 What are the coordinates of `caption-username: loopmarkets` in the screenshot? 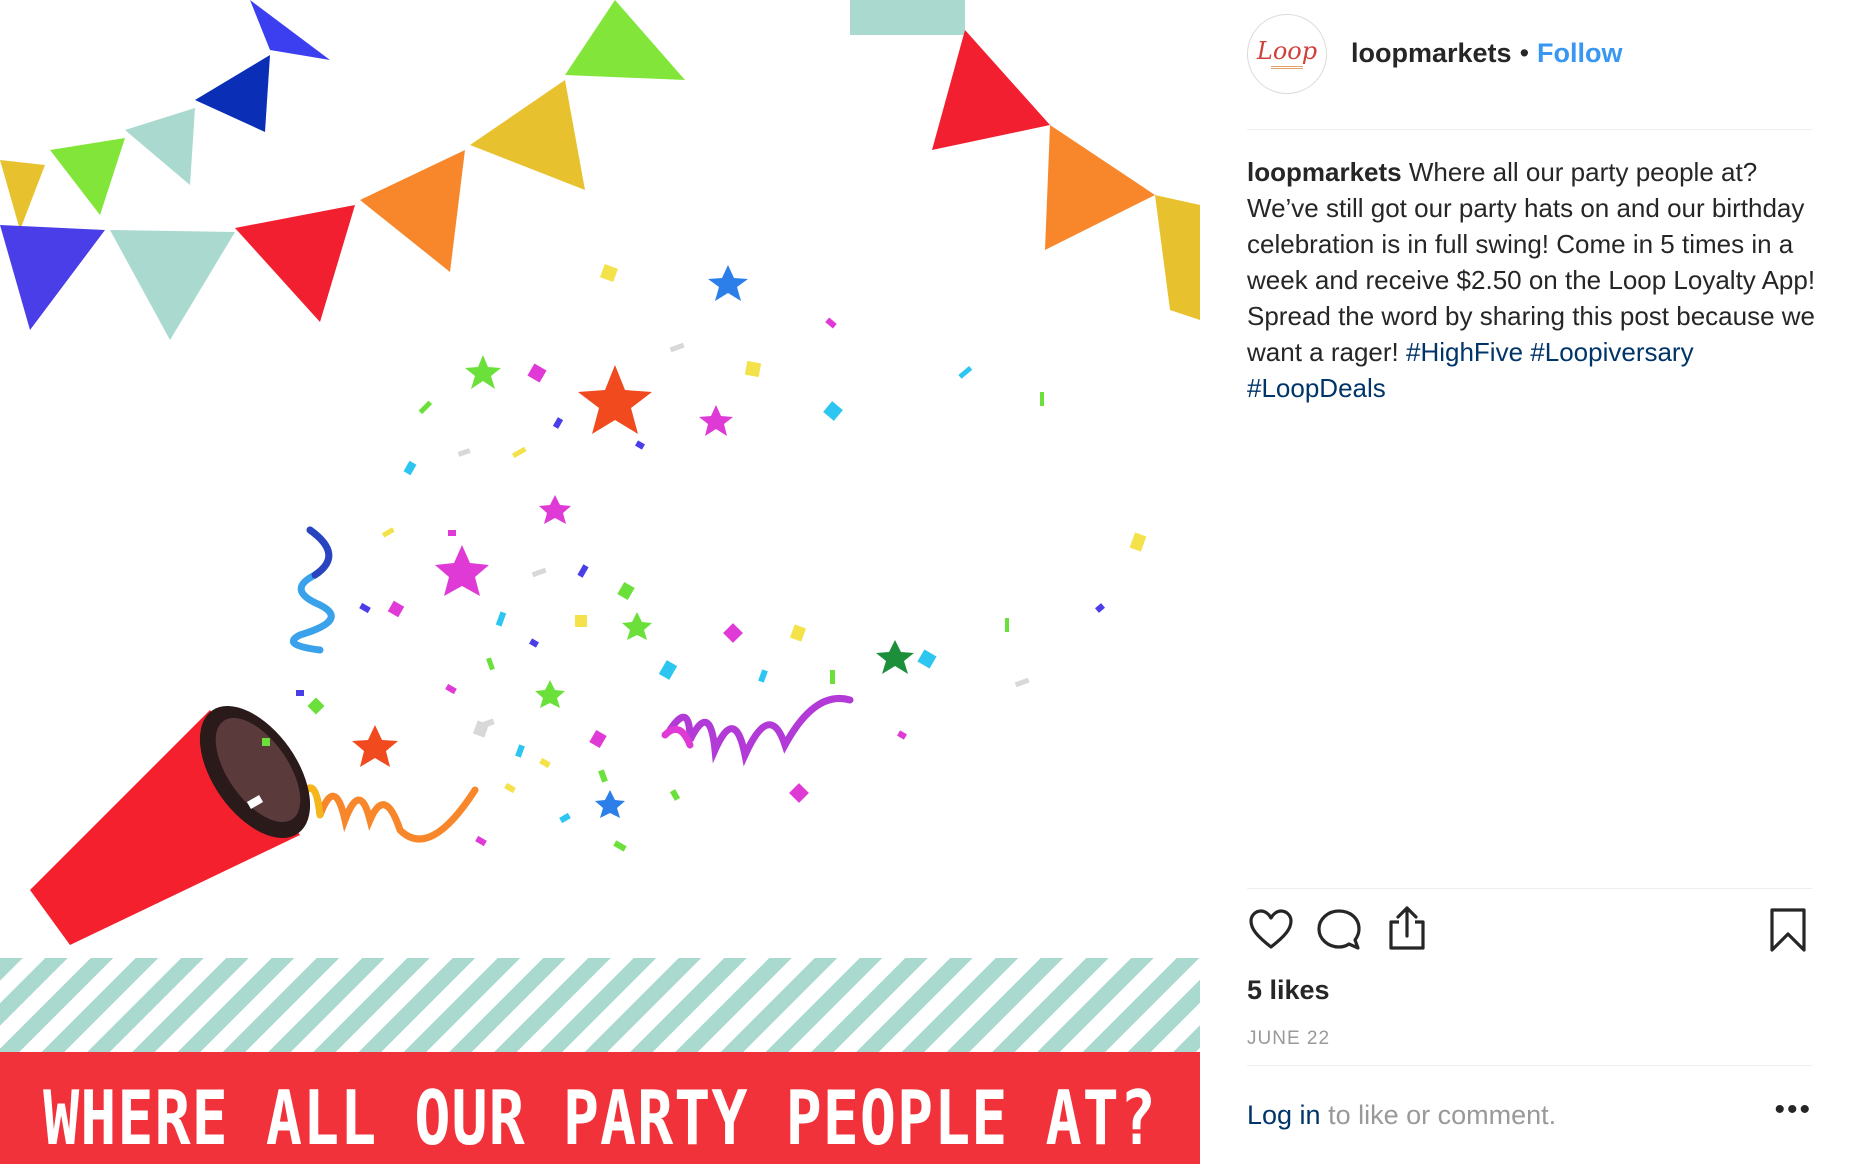 It's located at (1324, 172).